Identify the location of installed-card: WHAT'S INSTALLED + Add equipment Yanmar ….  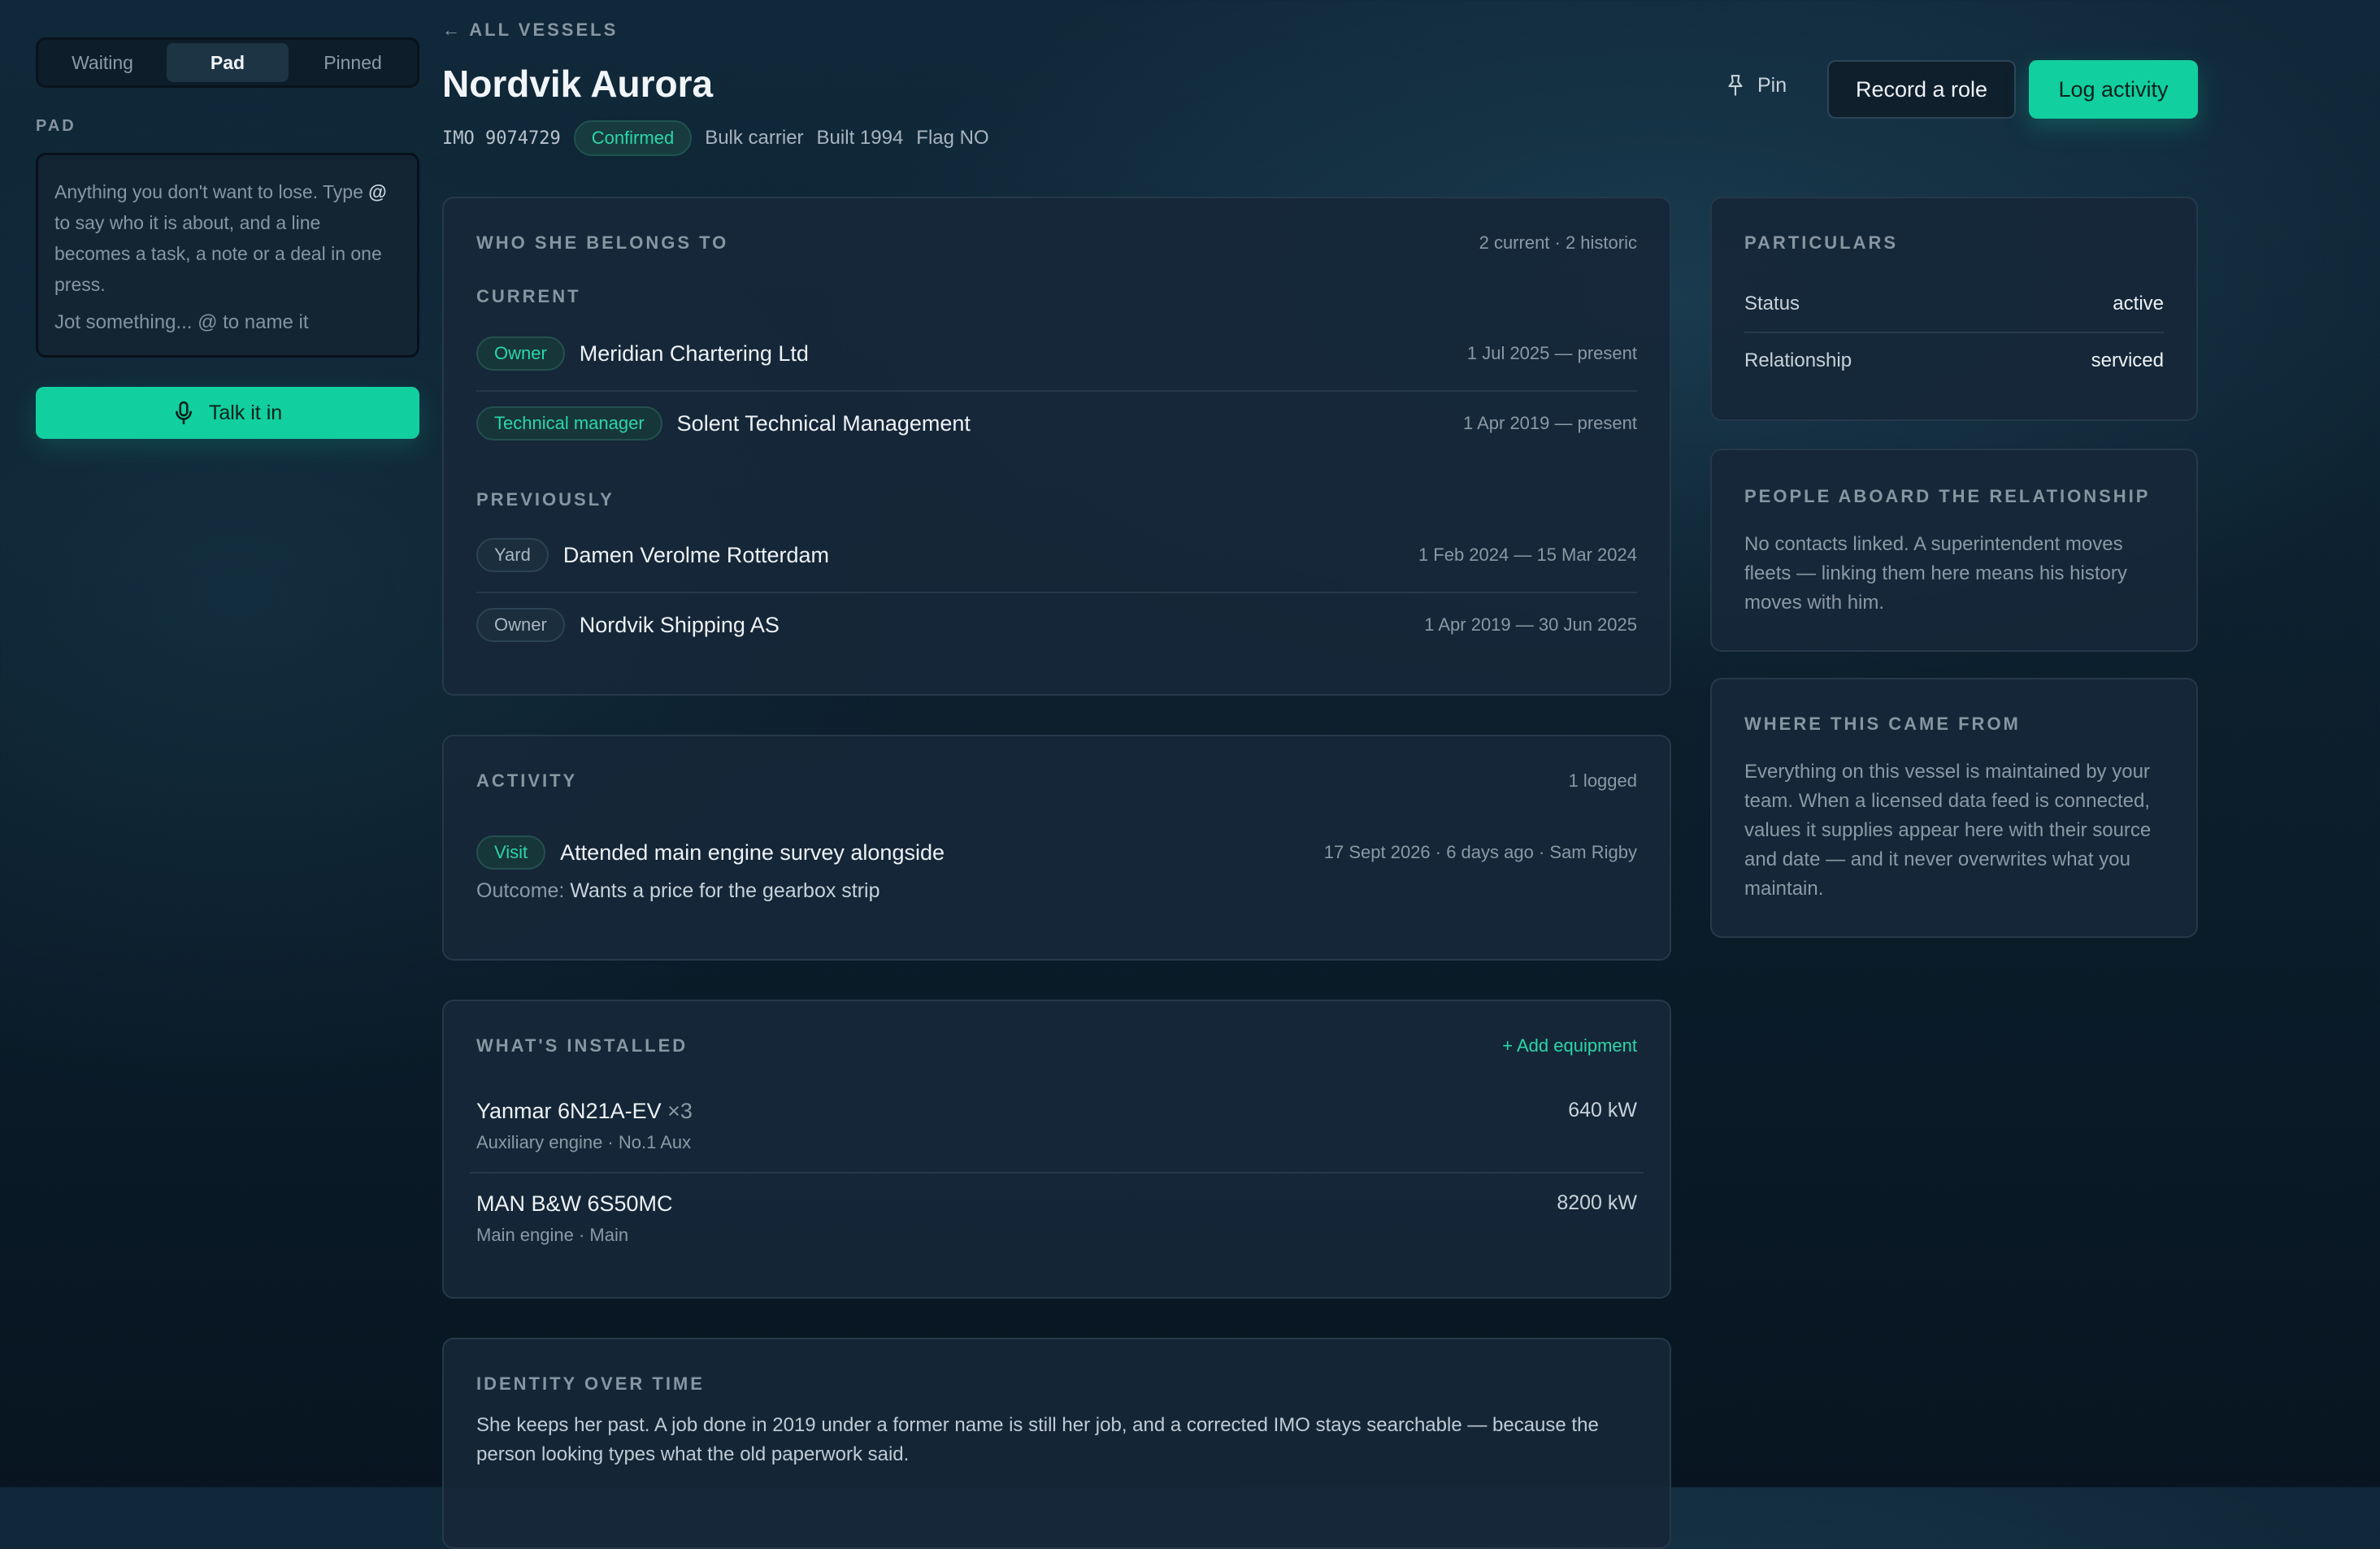
(1056, 1149).